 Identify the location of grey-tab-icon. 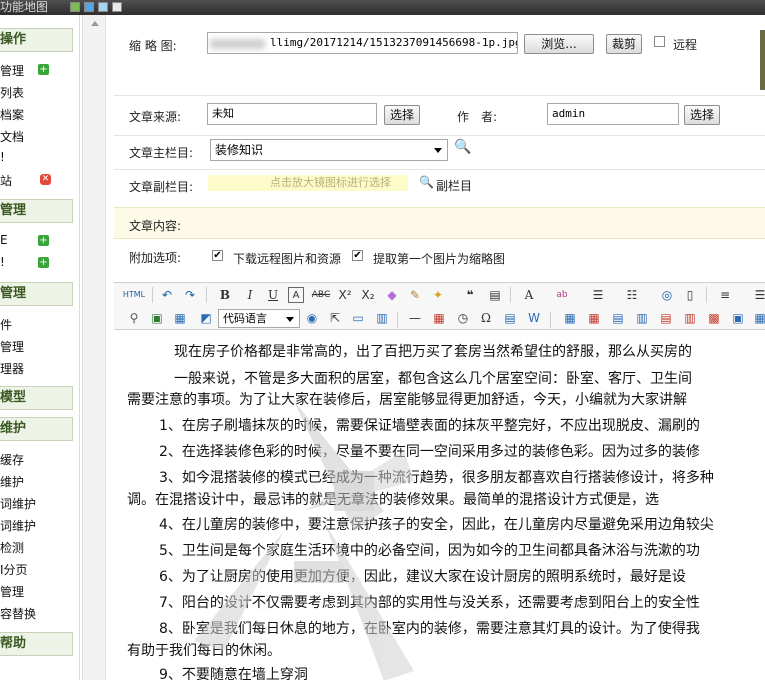
(117, 7).